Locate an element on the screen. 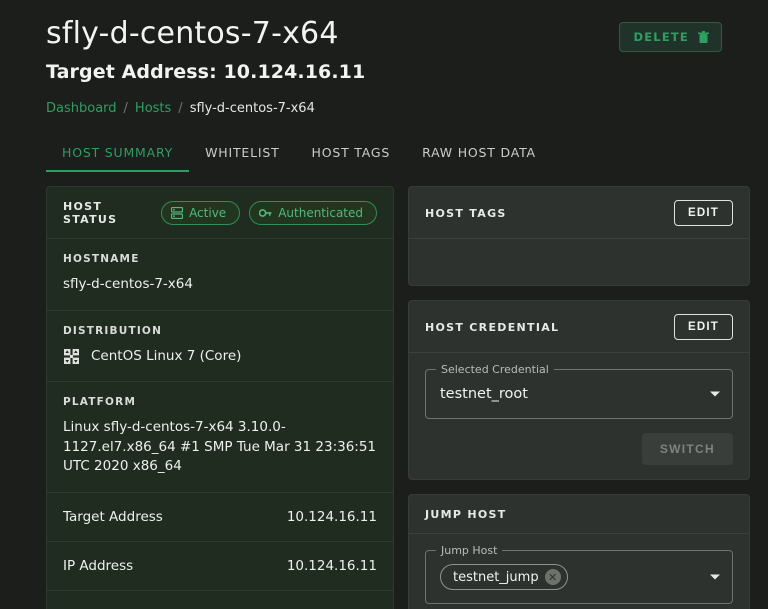  delete-button: DELETE is located at coordinates (670, 37).